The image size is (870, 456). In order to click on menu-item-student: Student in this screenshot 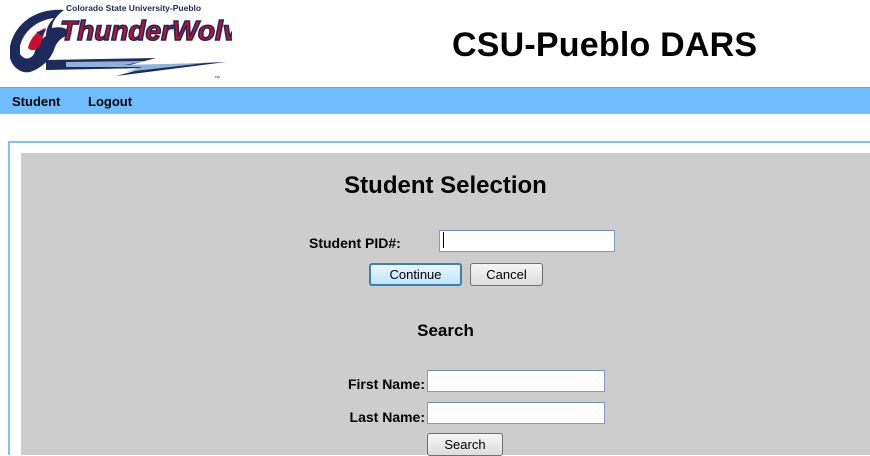, I will do `click(36, 101)`.